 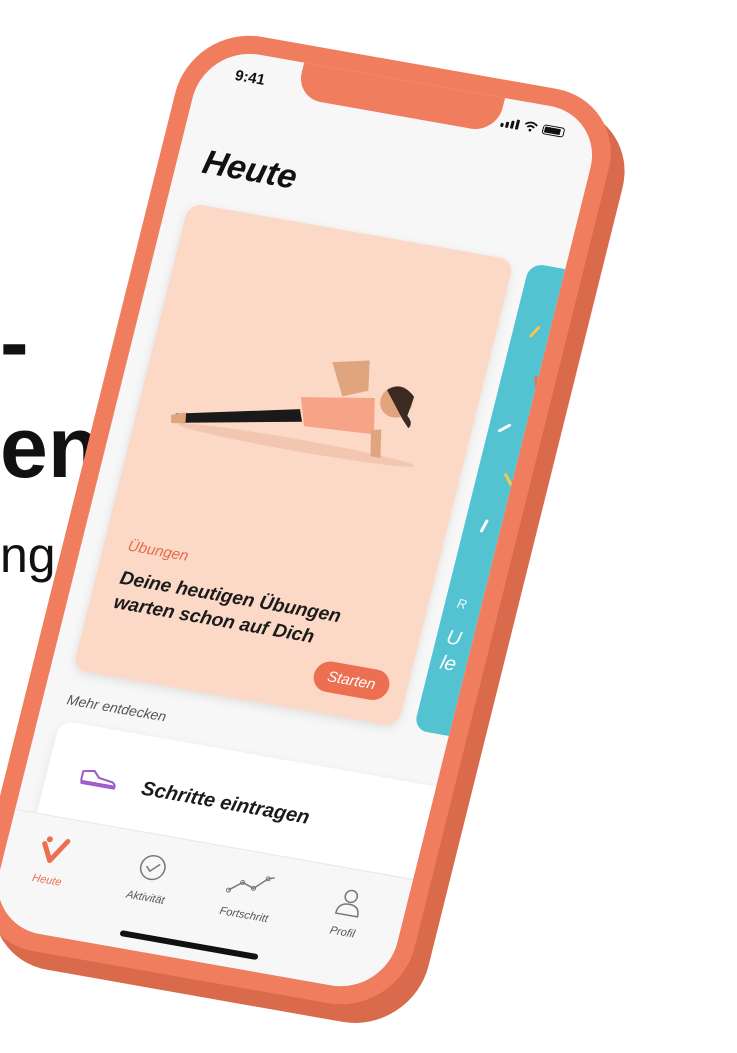 What do you see at coordinates (244, 915) in the screenshot?
I see `tab-label: Fortschritt` at bounding box center [244, 915].